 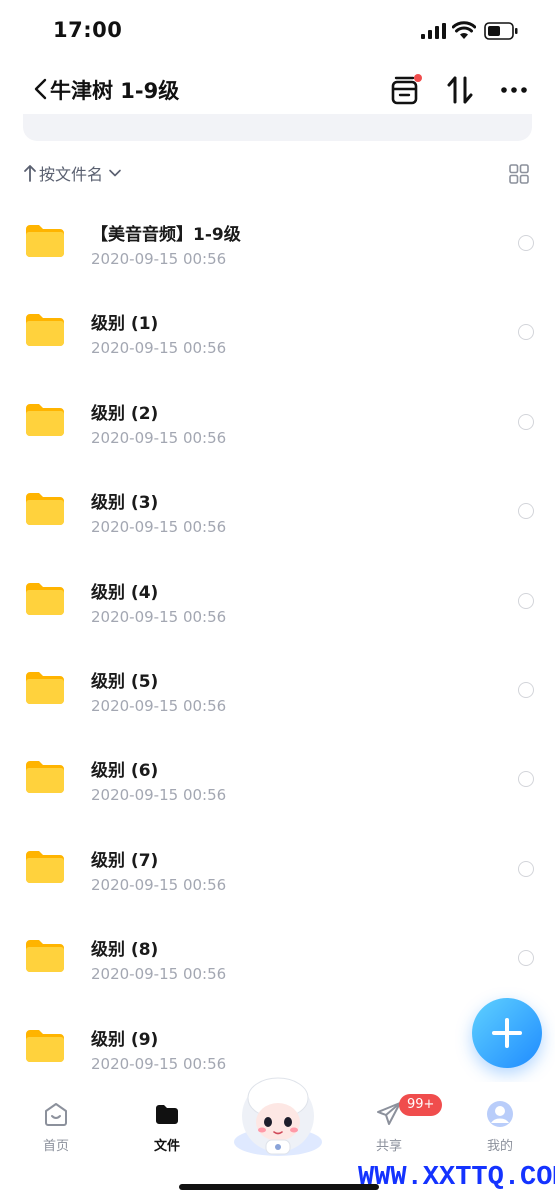 I want to click on sort-arrows-icon, so click(x=460, y=90).